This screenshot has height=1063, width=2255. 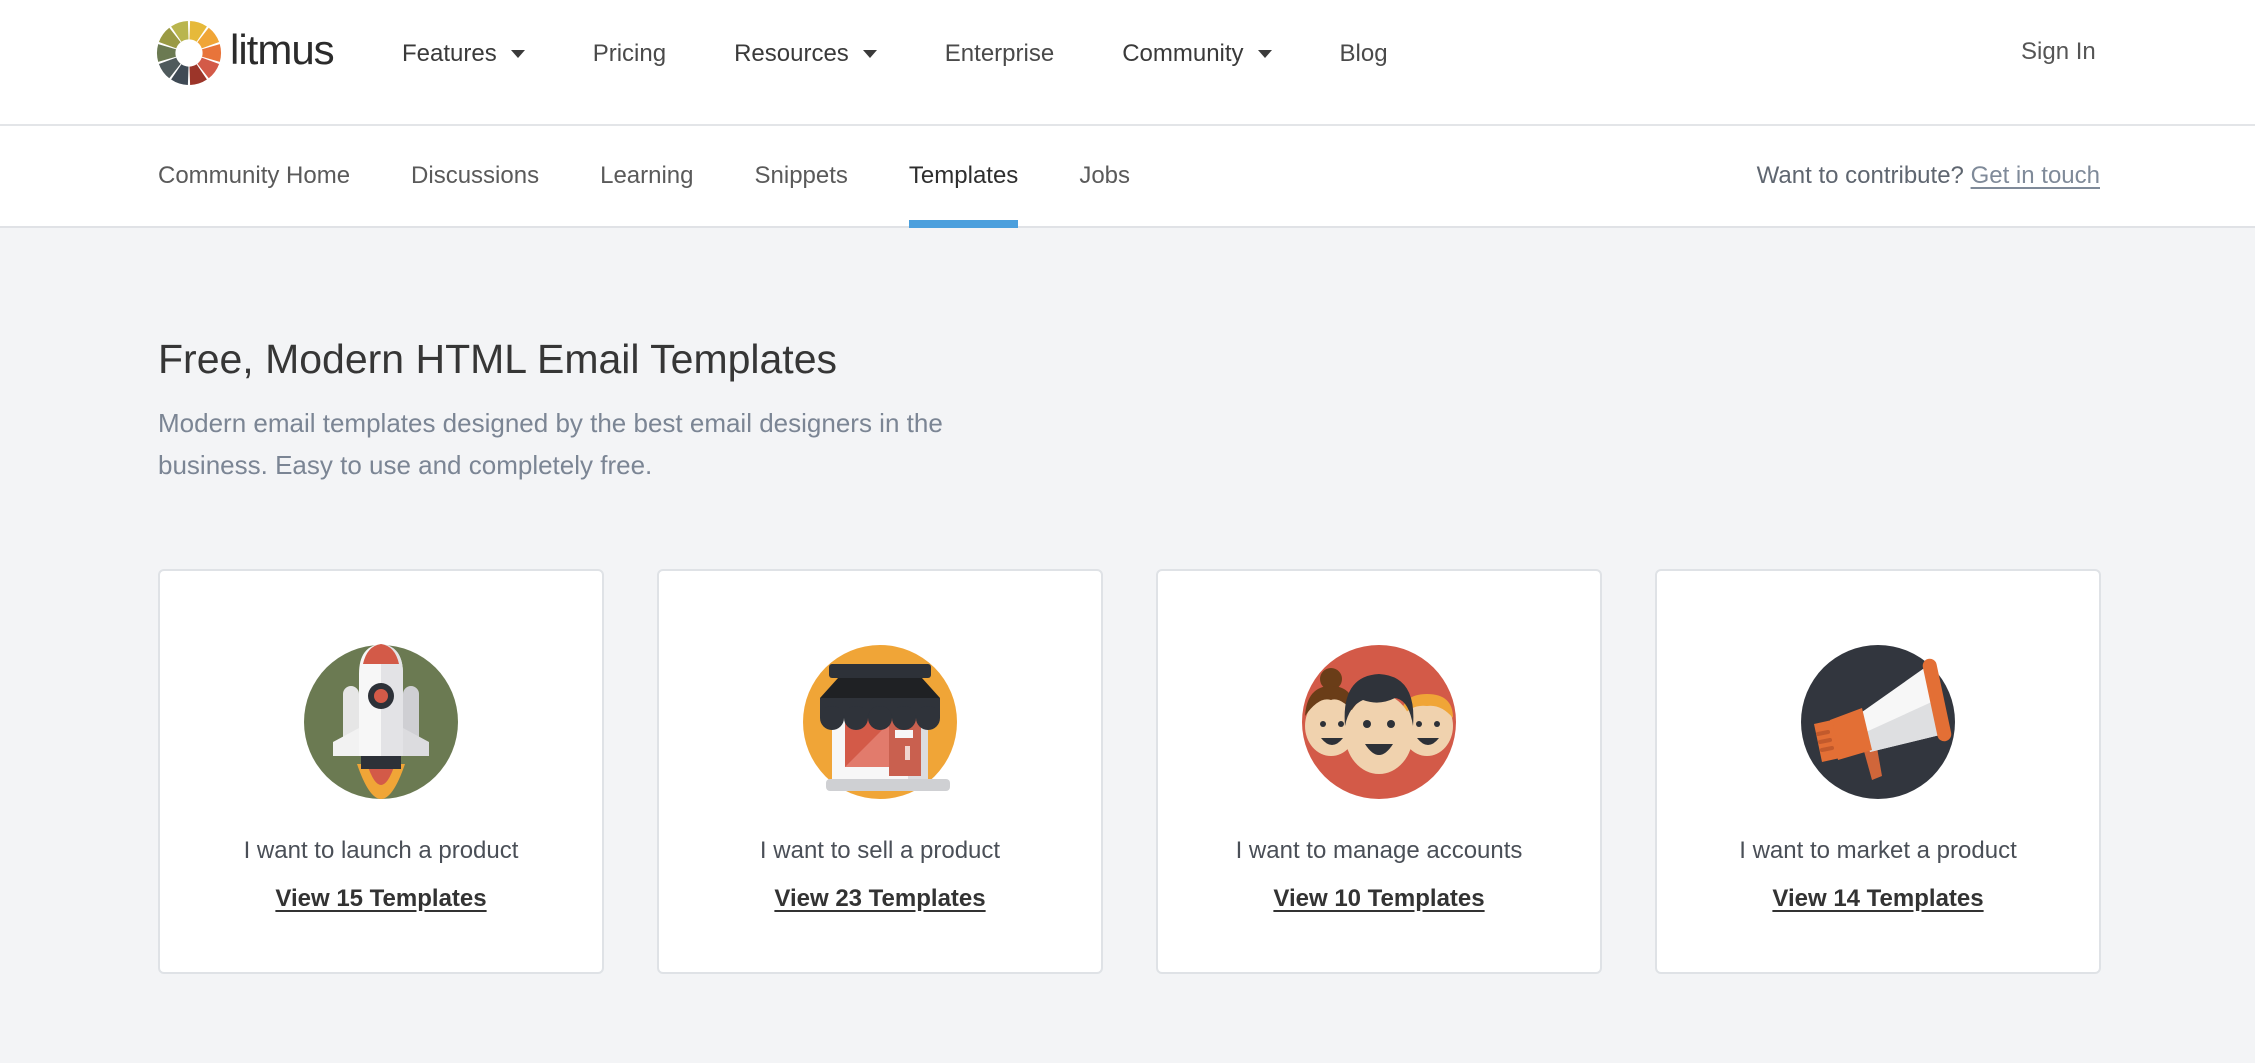 What do you see at coordinates (1183, 53) in the screenshot?
I see `nav-community-label: Community` at bounding box center [1183, 53].